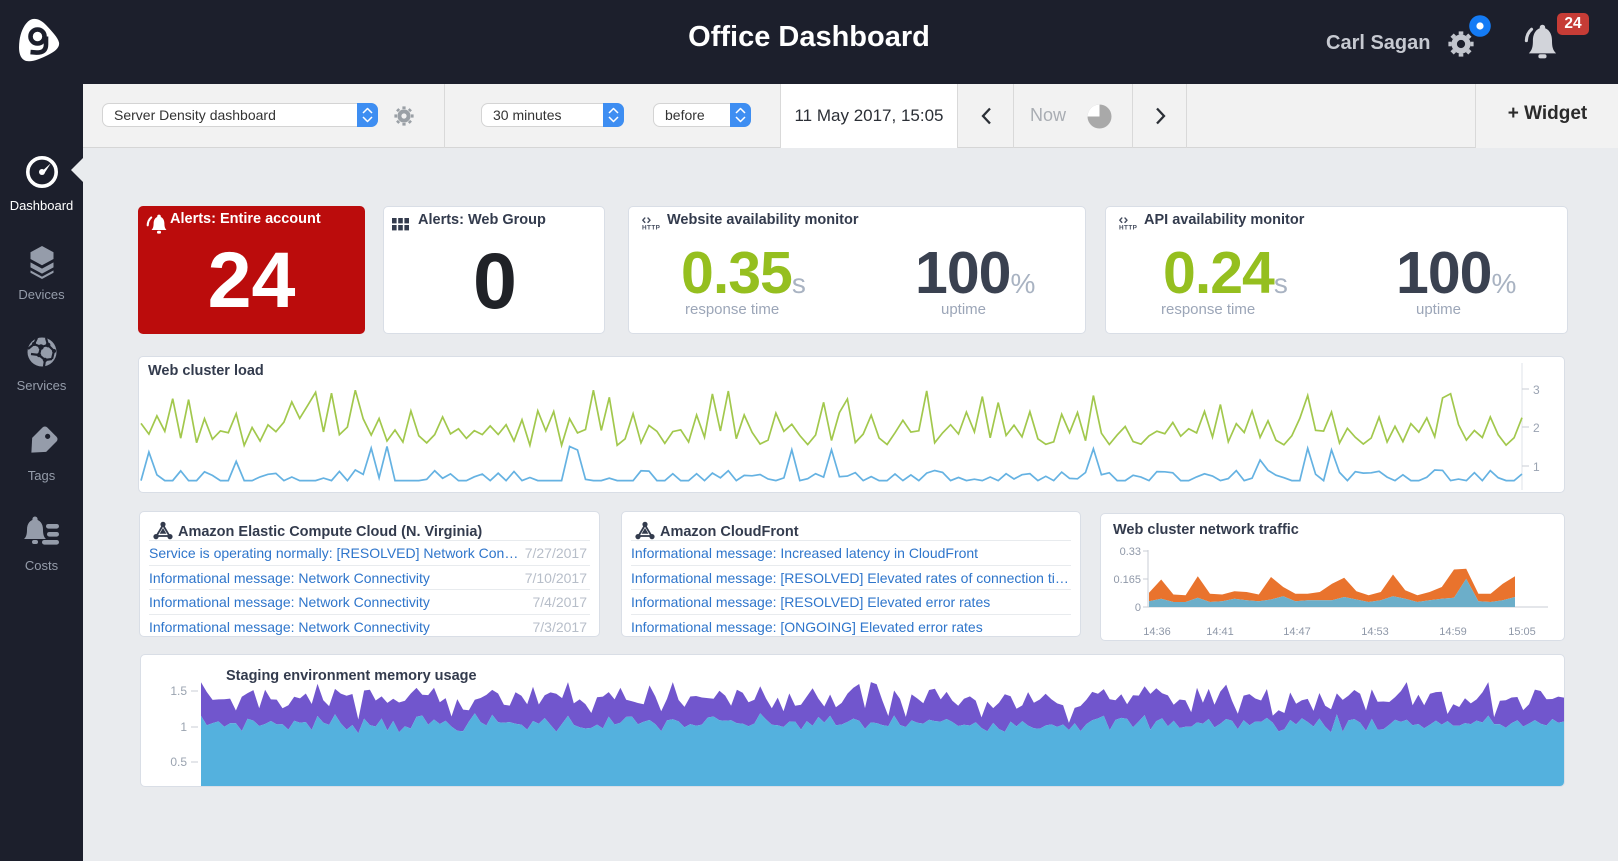  I want to click on svg-text: 15:05, so click(1522, 632).